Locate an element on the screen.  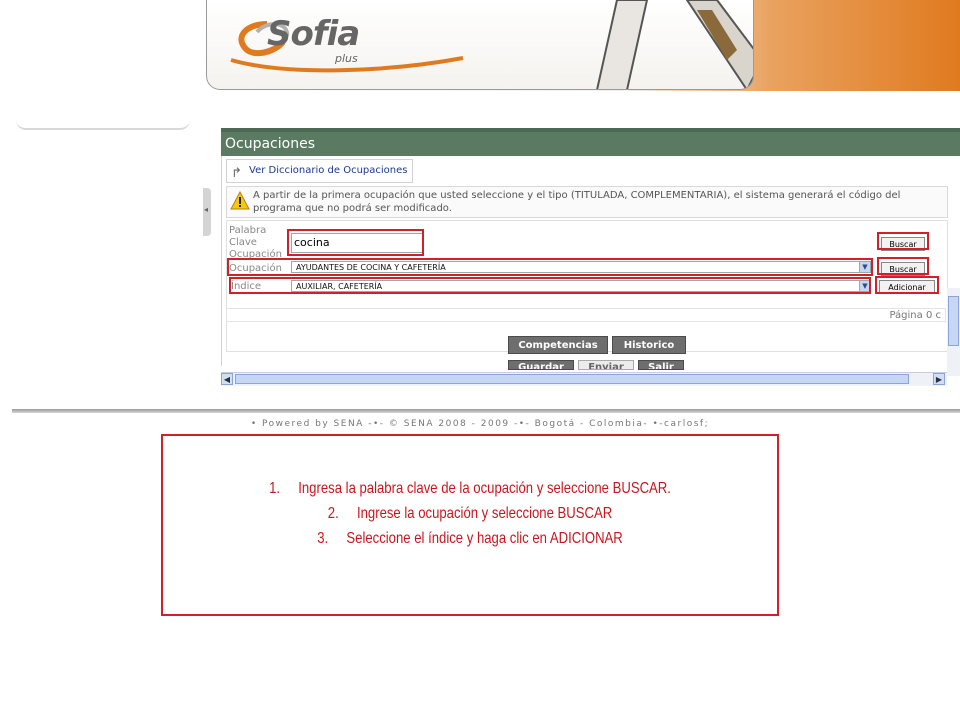
scroll-left-icon: ◀ is located at coordinates (227, 379).